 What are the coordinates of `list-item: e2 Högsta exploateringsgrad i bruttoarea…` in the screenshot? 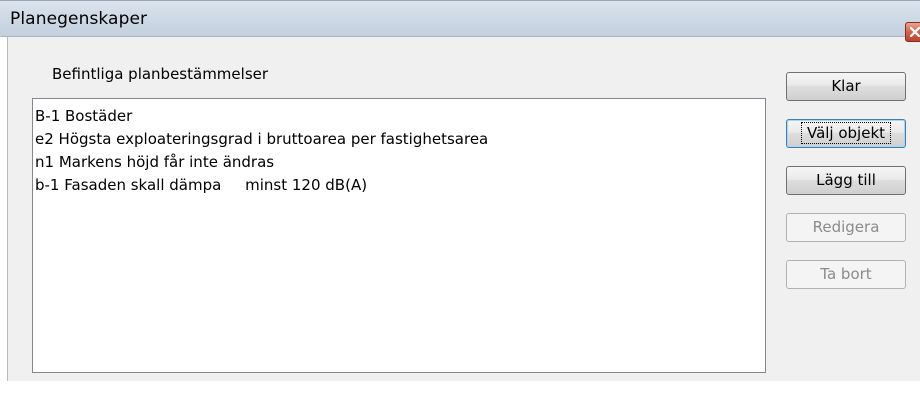 It's located at (400, 139).